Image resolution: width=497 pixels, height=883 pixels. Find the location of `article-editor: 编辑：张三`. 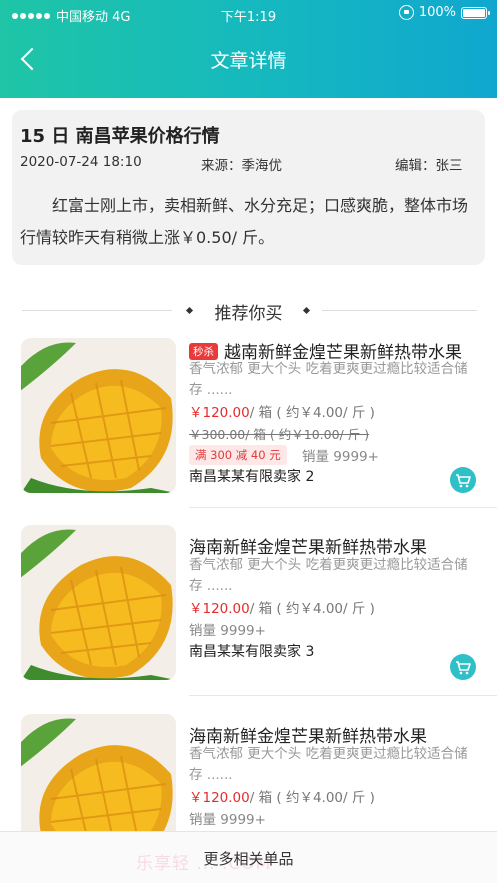

article-editor: 编辑：张三 is located at coordinates (429, 166).